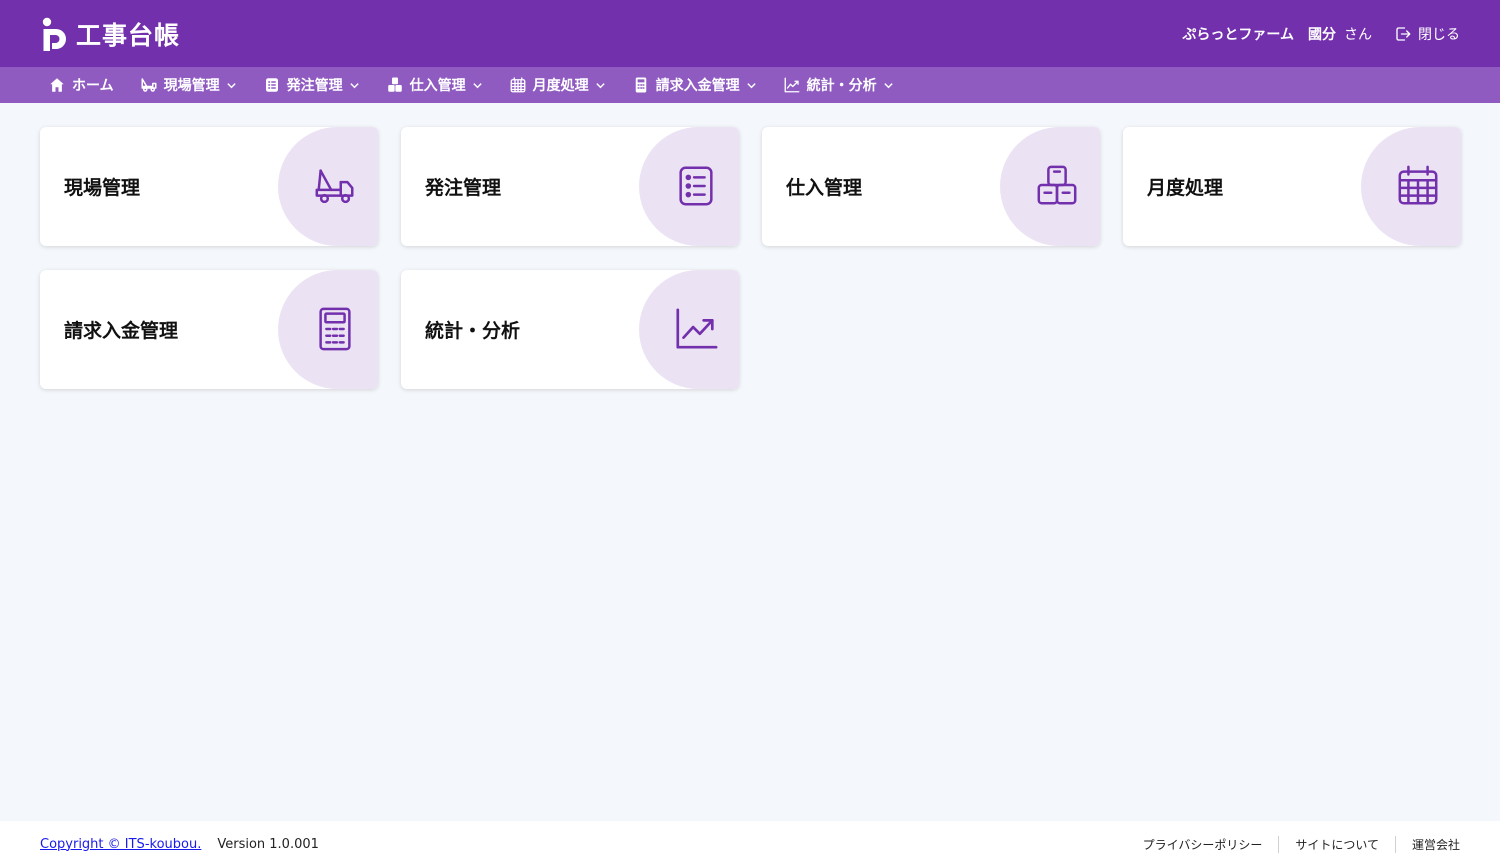 The width and height of the screenshot is (1500, 867). Describe the element at coordinates (1427, 844) in the screenshot. I see `operating-company-link: 運営会社` at that location.